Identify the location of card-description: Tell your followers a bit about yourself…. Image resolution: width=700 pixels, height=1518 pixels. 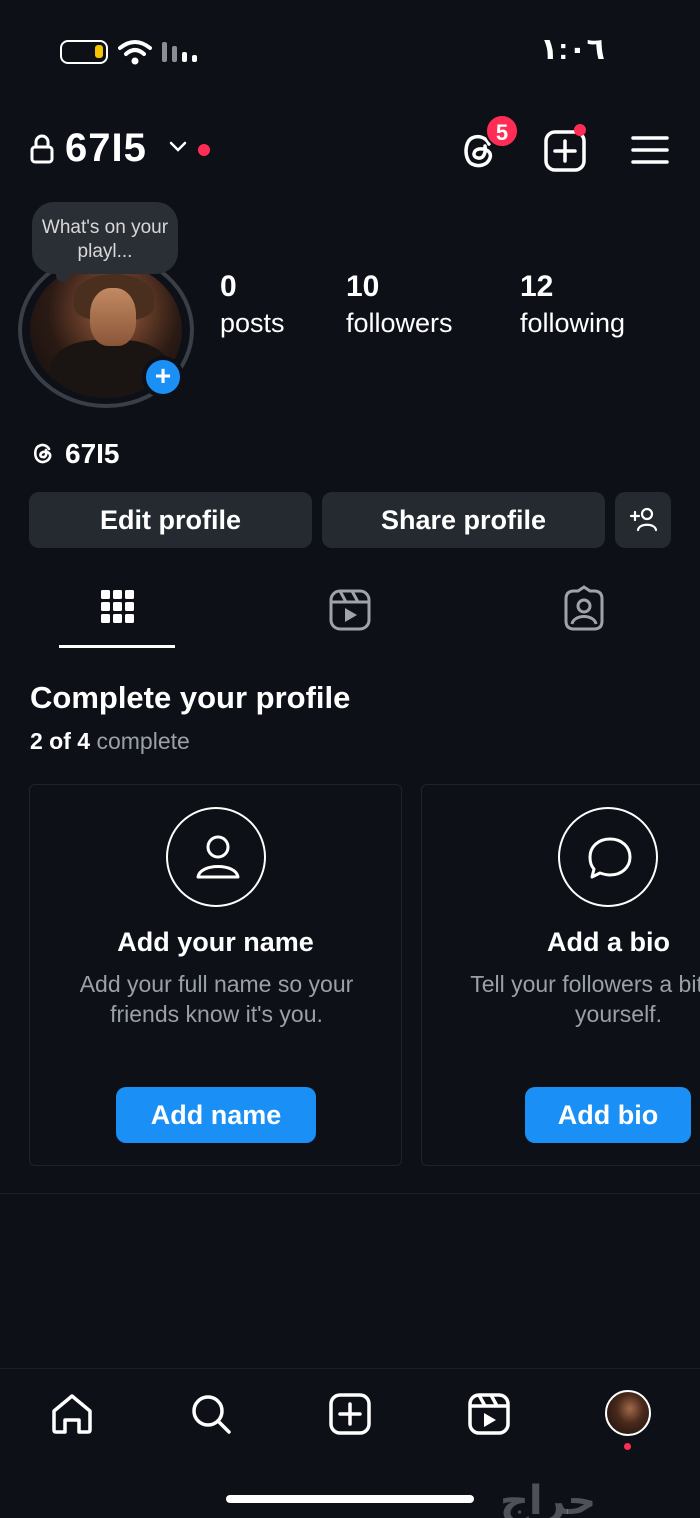
(585, 999).